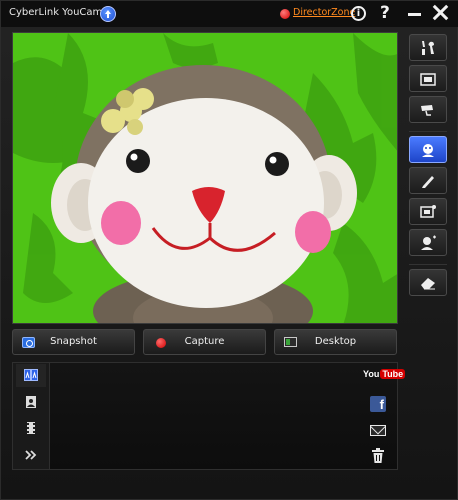 This screenshot has width=458, height=500. I want to click on draw-button, so click(428, 180).